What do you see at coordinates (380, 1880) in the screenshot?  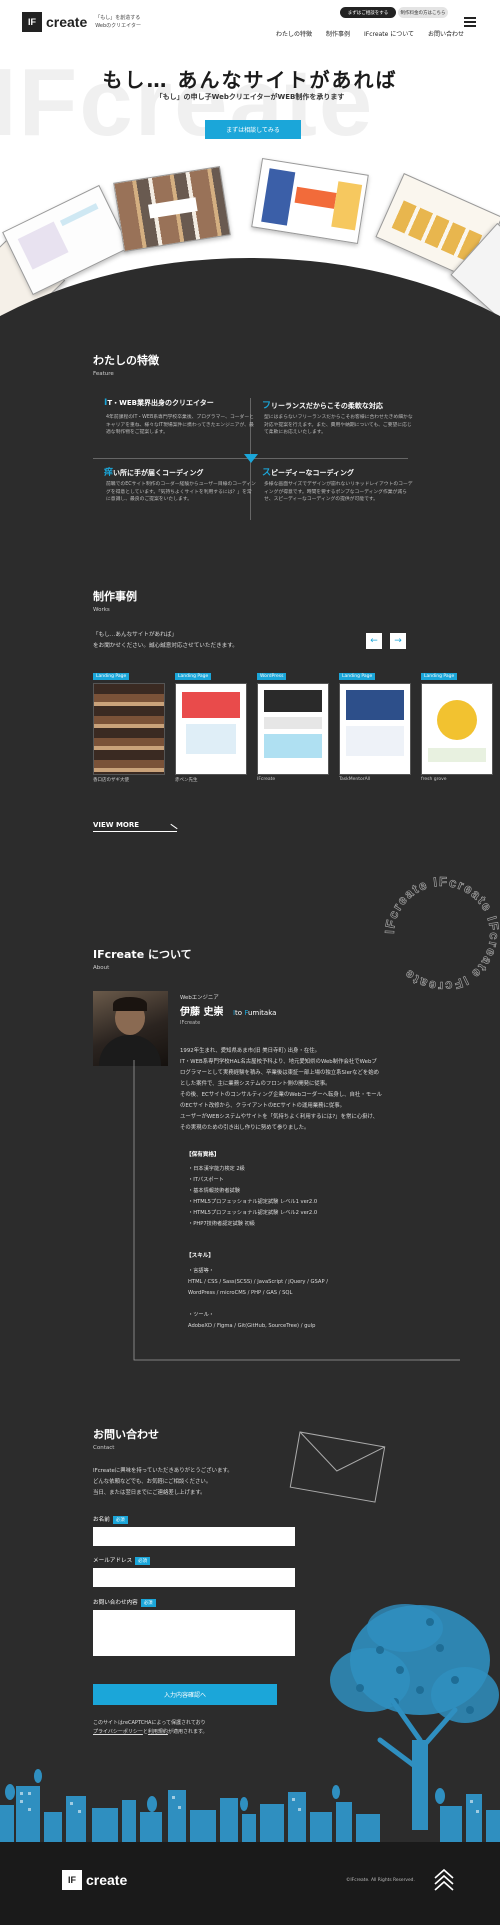 I see `copyright: ©IFcreate. All Rights Reserved.` at bounding box center [380, 1880].